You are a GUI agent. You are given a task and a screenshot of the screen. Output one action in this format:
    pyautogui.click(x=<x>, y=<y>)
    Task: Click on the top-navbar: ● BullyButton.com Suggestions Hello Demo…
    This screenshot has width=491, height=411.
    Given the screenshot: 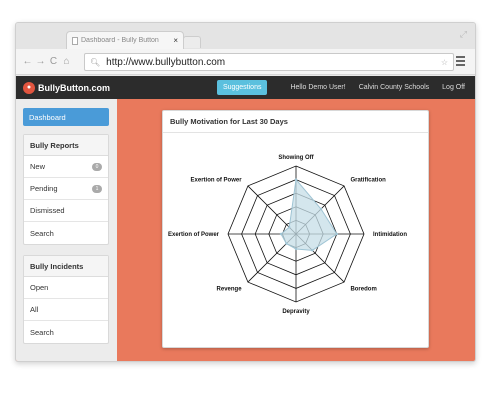 What is the action you would take?
    pyautogui.click(x=245, y=87)
    